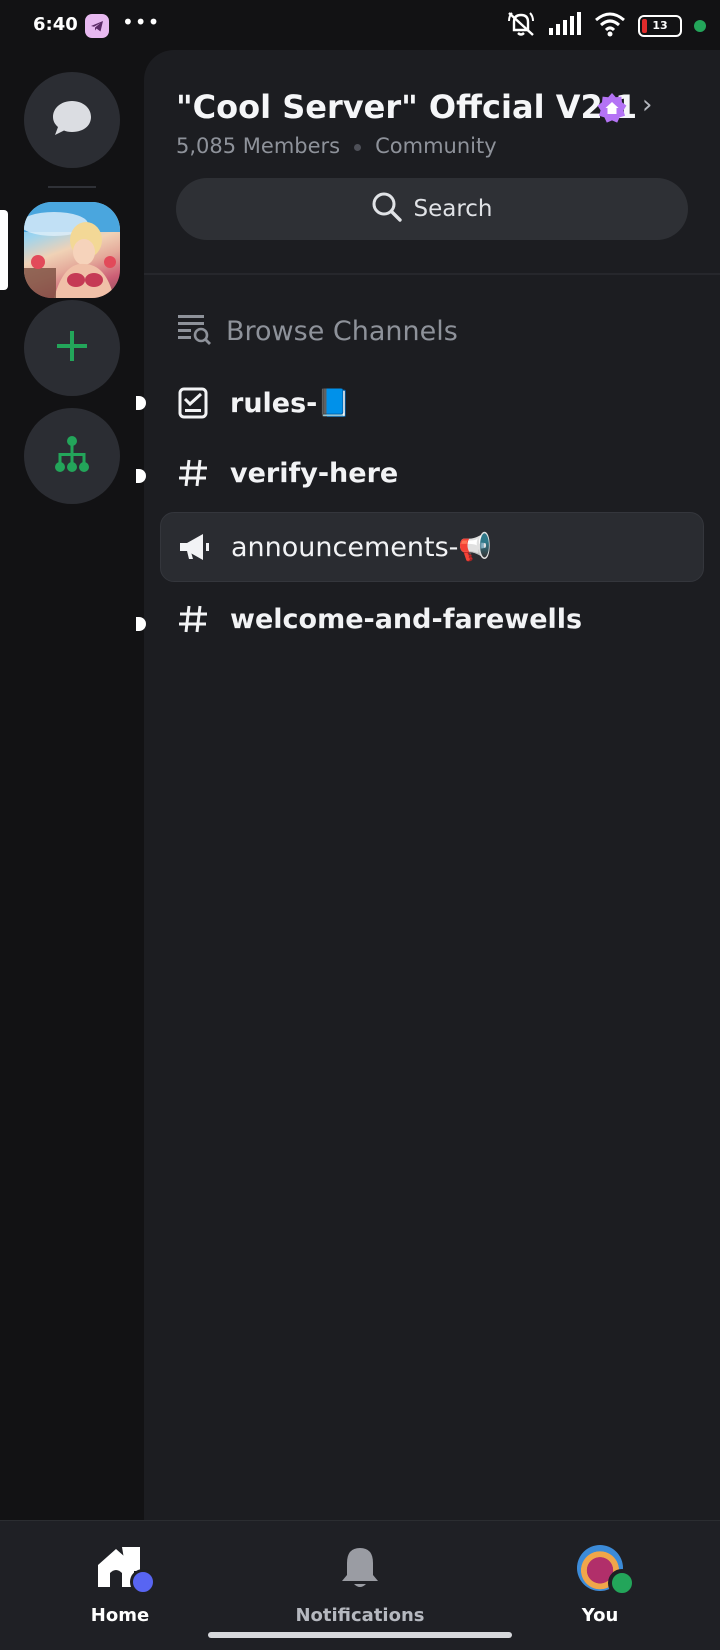 Image resolution: width=720 pixels, height=1650 pixels. What do you see at coordinates (700, 26) in the screenshot?
I see `camera-in-use-dot` at bounding box center [700, 26].